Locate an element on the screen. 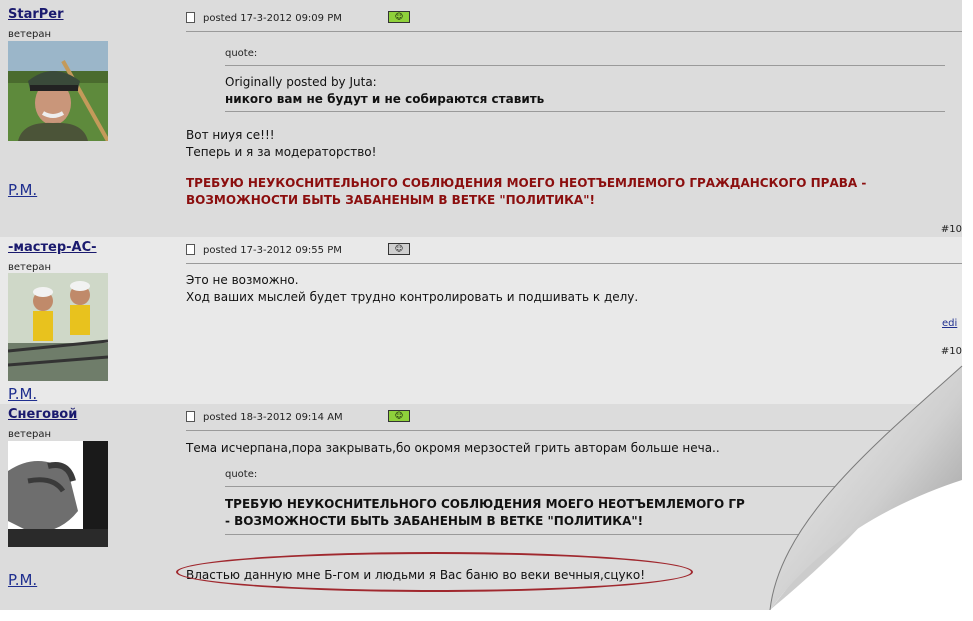 This screenshot has height=621, width=973. post-body-line: Теперь и я за модераторство! is located at coordinates (281, 152).